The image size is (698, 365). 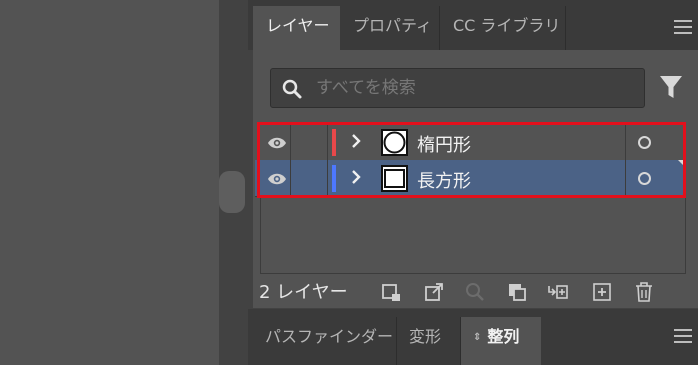 What do you see at coordinates (390, 28) in the screenshot?
I see `tab-properties: プロパティ` at bounding box center [390, 28].